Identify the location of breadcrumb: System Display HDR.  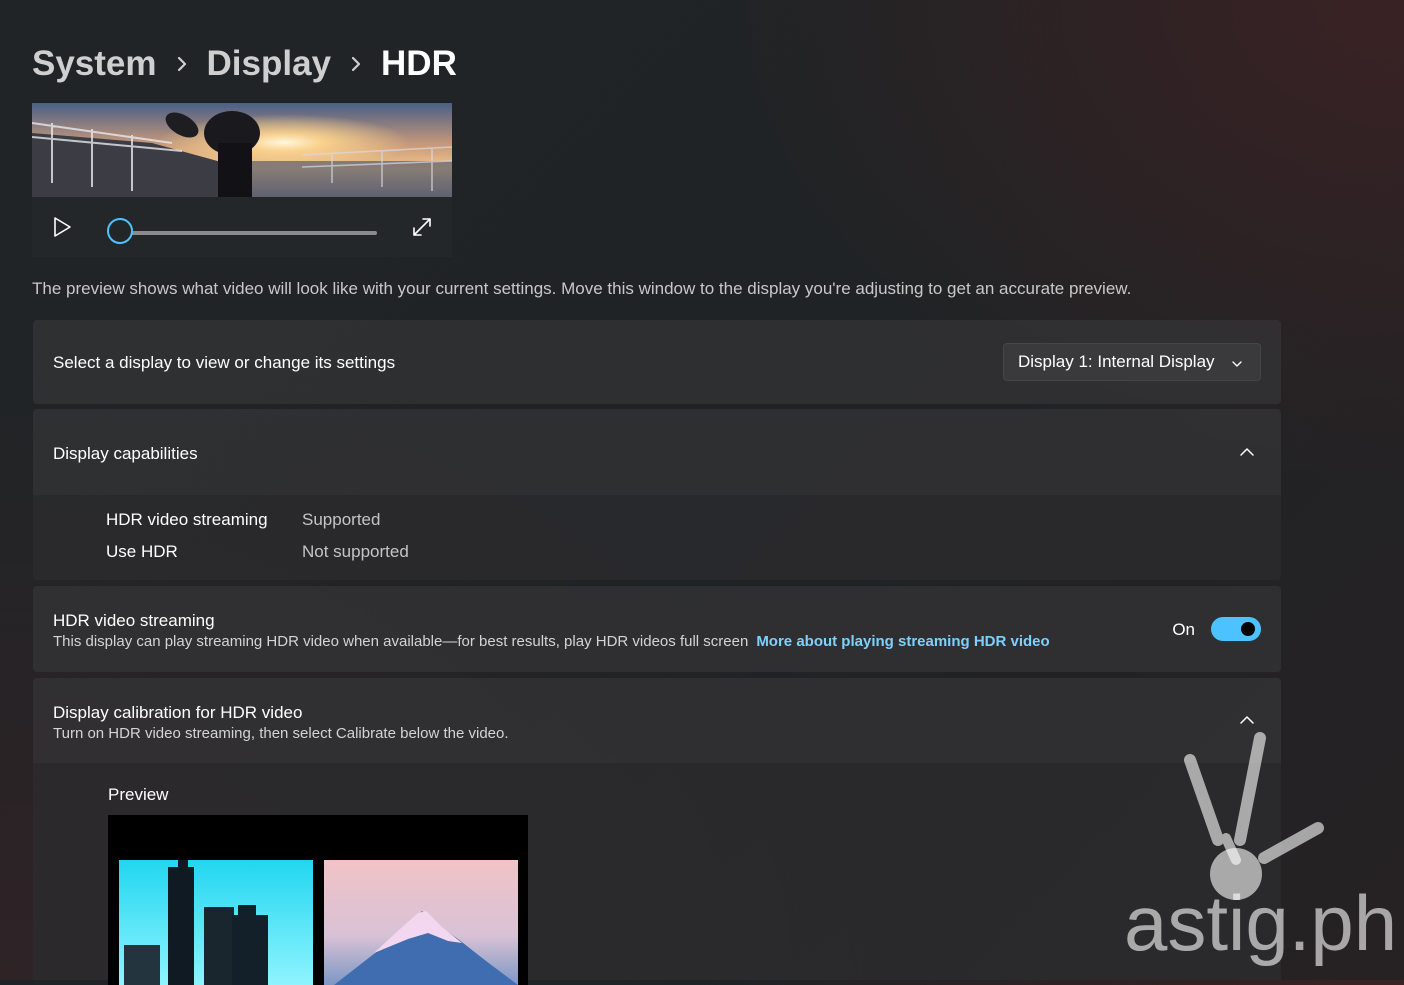
(244, 64).